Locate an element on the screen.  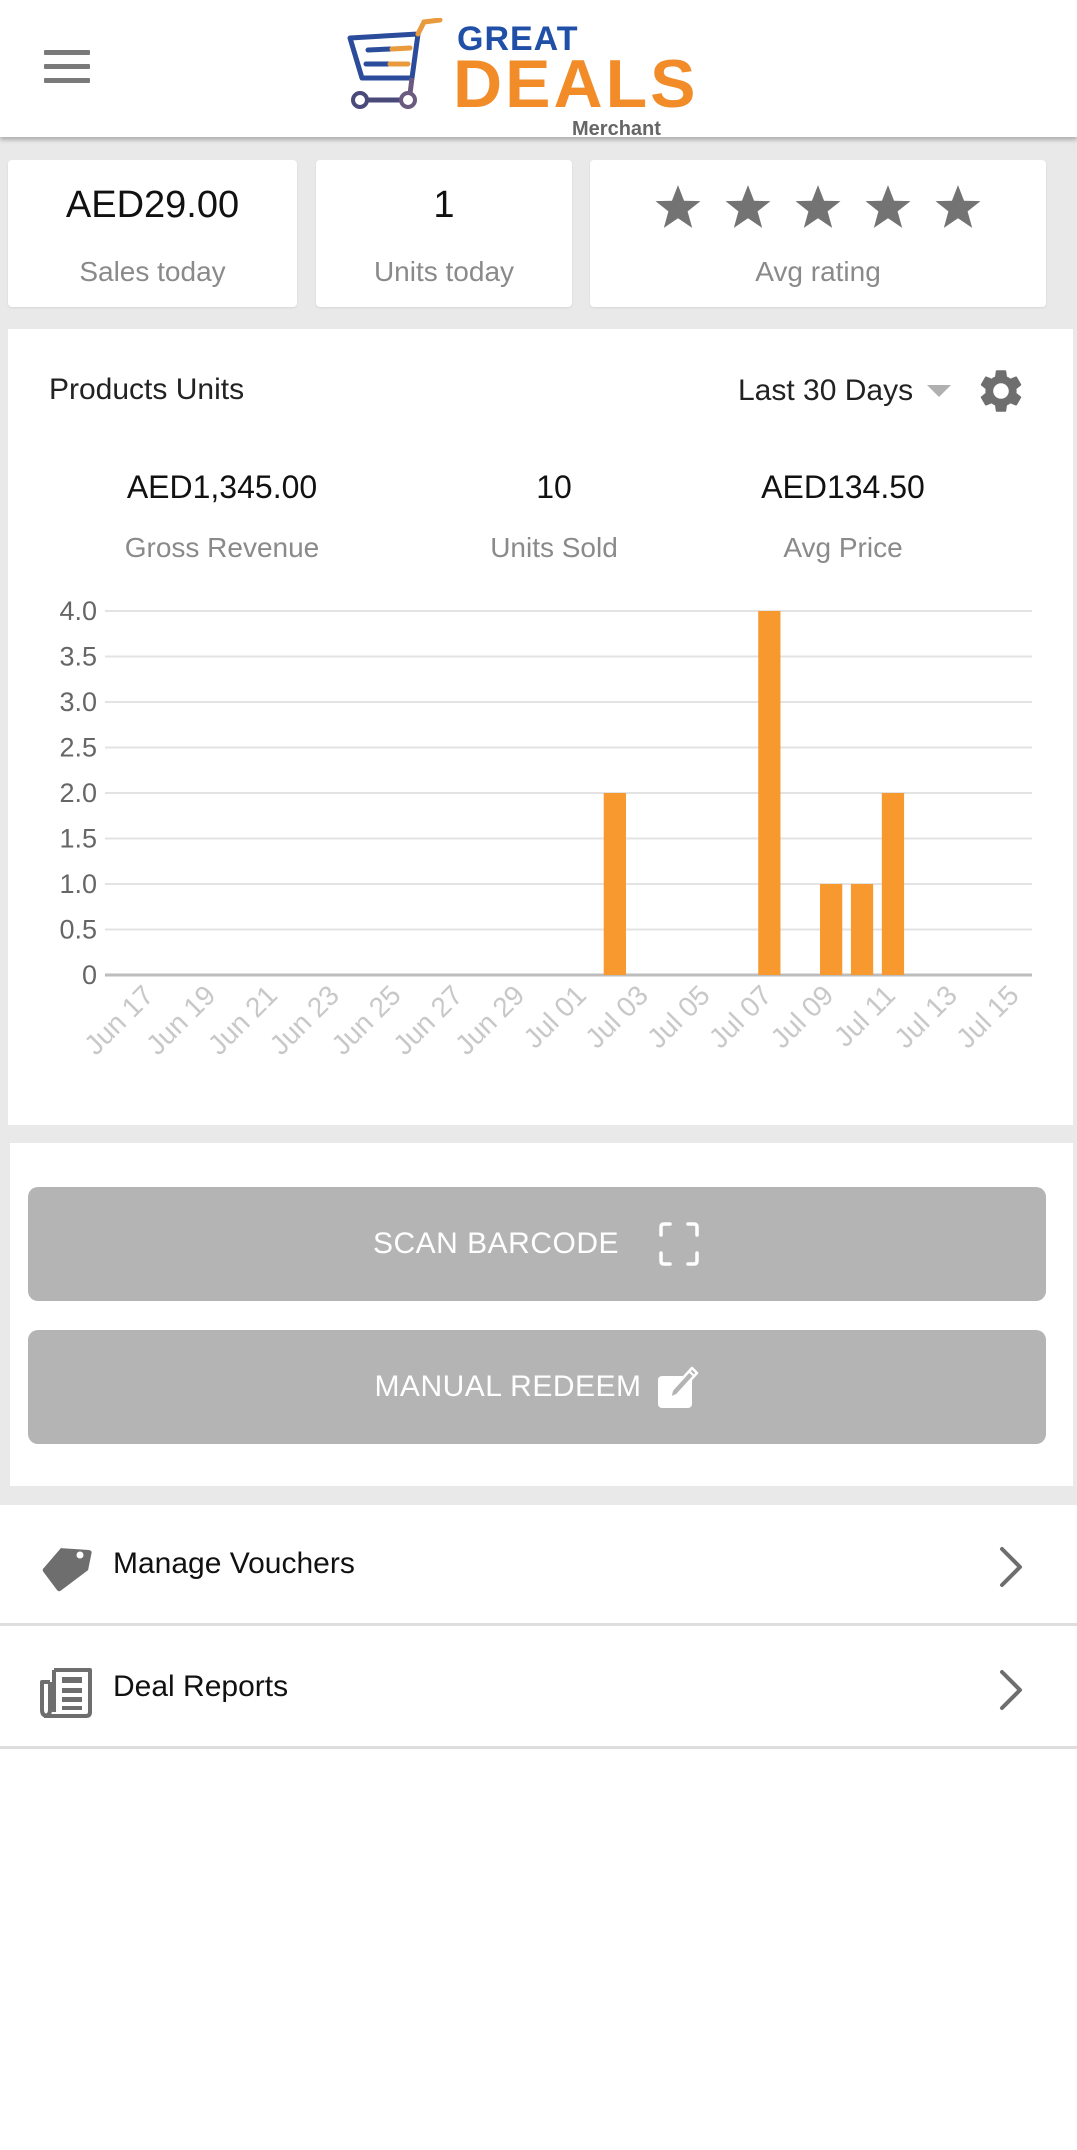
rating-stars is located at coordinates (818, 207).